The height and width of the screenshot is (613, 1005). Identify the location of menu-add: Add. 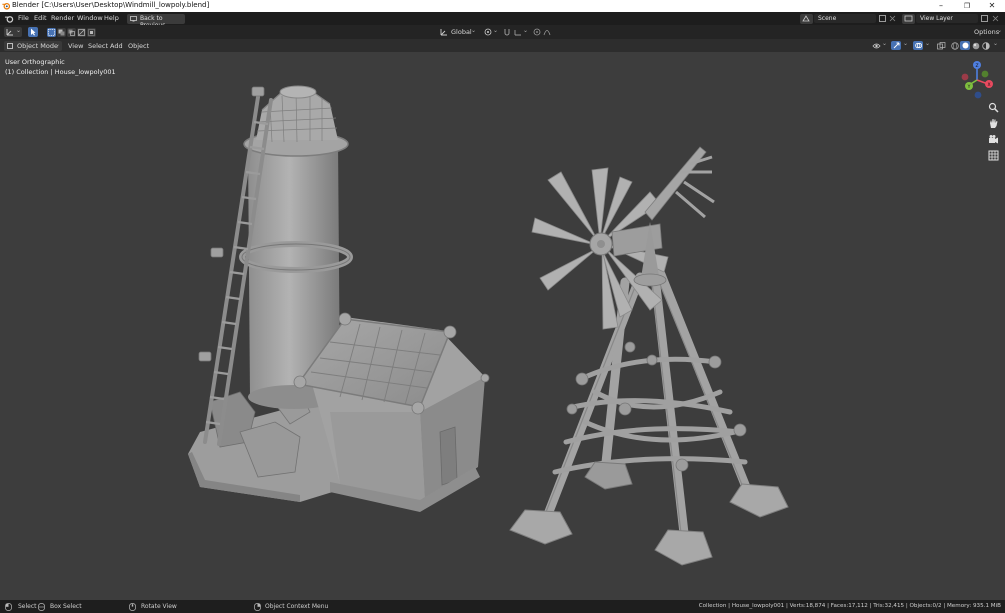
(116, 46).